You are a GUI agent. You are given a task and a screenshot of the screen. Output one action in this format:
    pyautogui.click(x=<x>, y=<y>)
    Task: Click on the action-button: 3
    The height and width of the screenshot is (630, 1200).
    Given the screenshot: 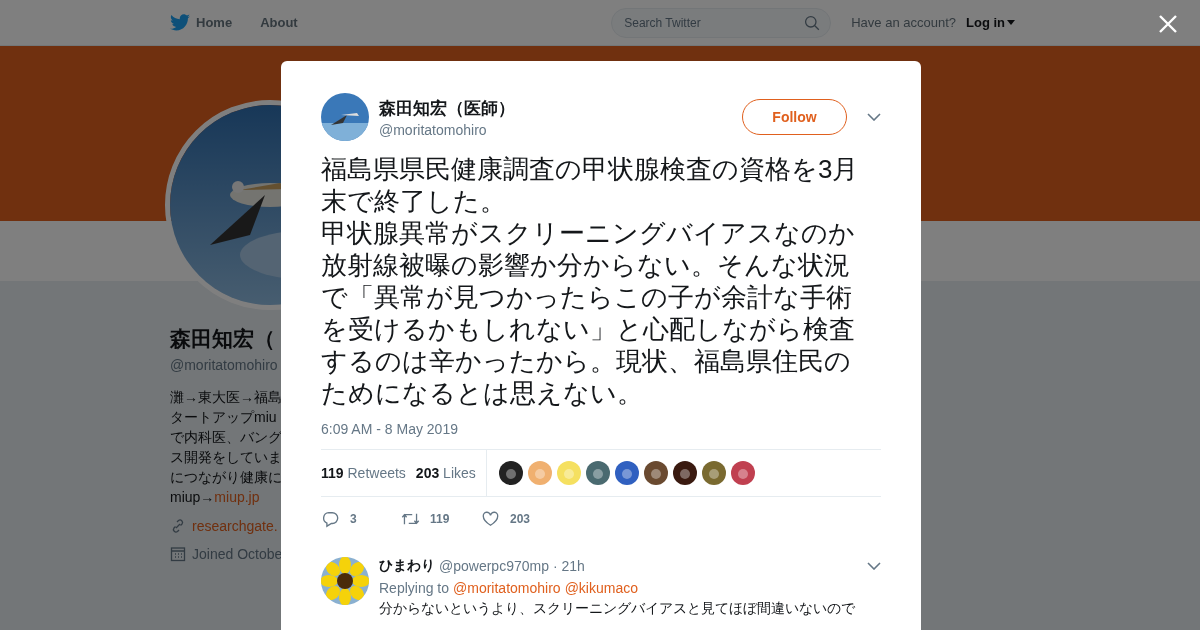 What is the action you would take?
    pyautogui.click(x=346, y=519)
    